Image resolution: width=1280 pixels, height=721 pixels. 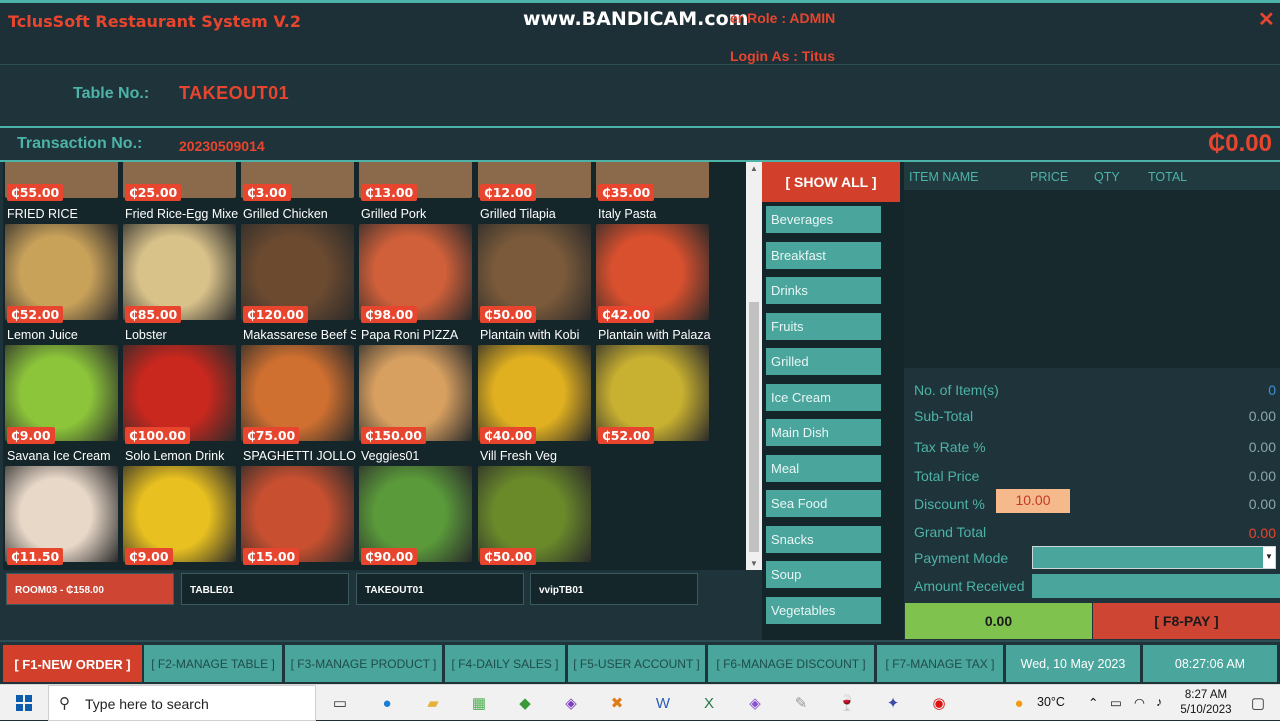 I want to click on bandicam-record-icon: ◉, so click(x=939, y=703).